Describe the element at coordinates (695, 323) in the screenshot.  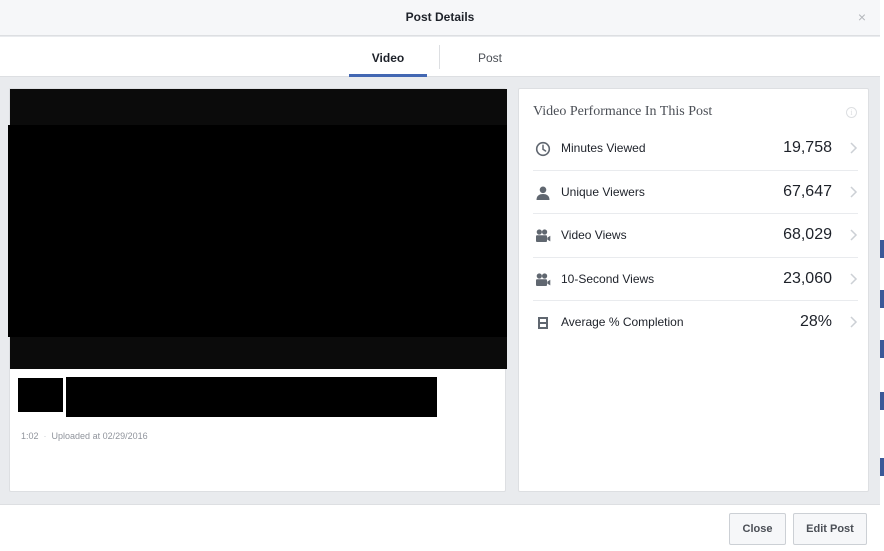
I see `metric-row-average-completion: Average % Completion 28%` at that location.